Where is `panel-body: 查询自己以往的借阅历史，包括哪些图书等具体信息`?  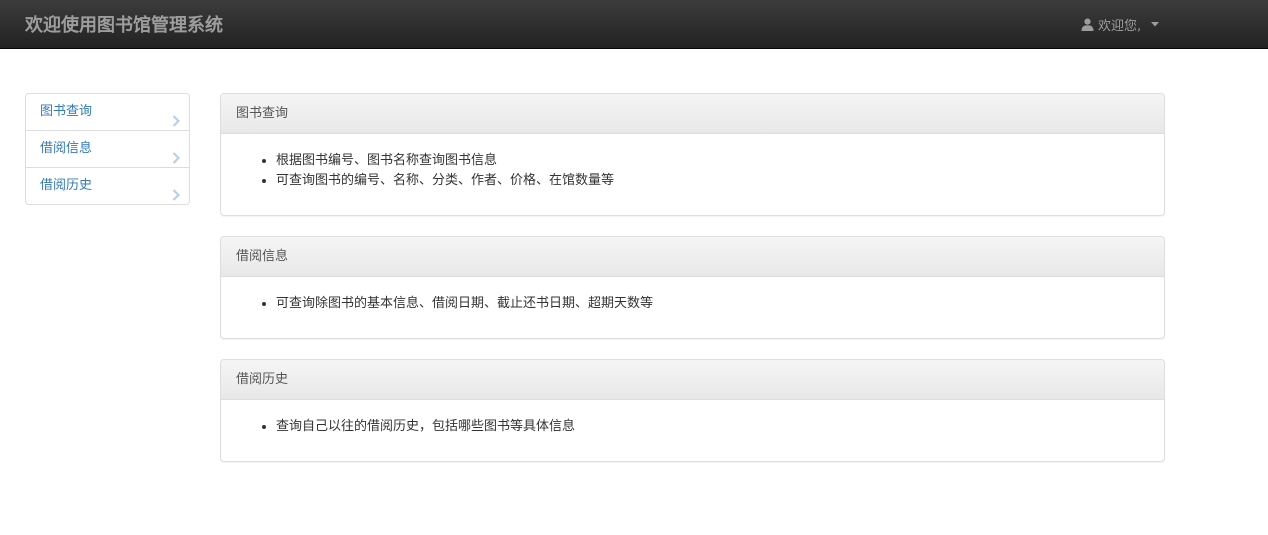 panel-body: 查询自己以往的借阅历史，包括哪些图书等具体信息 is located at coordinates (692, 418).